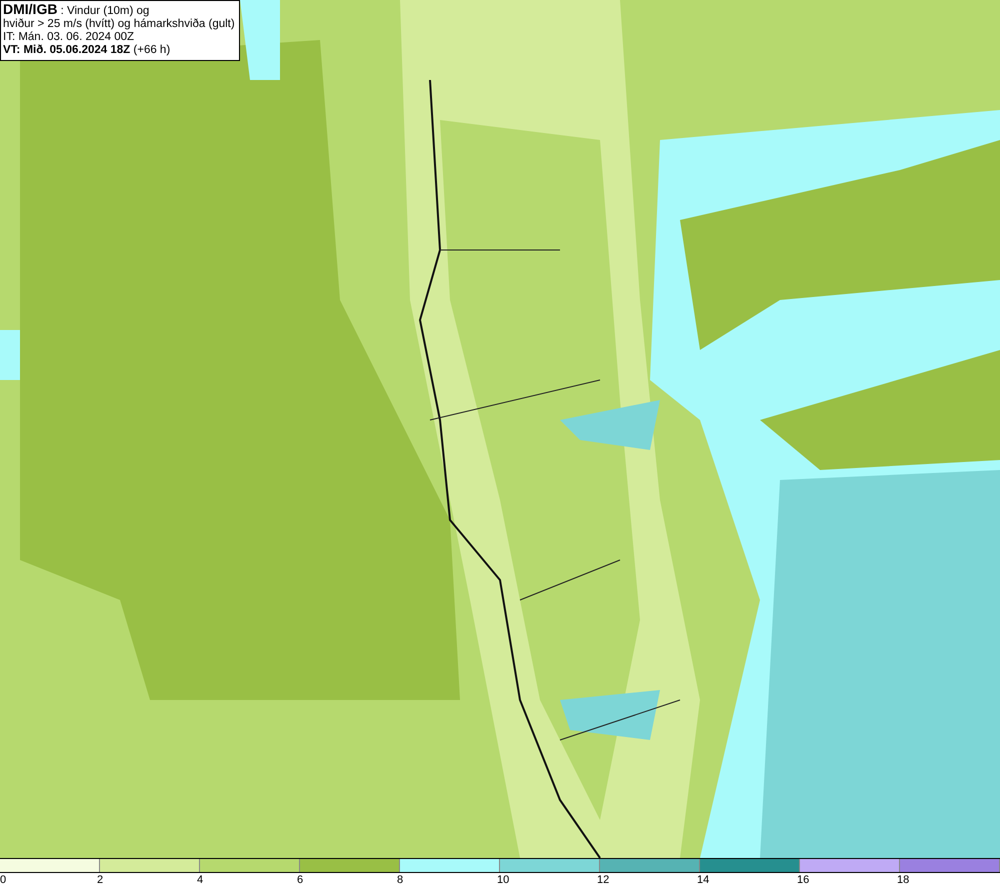 This screenshot has height=887, width=1000. Describe the element at coordinates (703, 880) in the screenshot. I see `legend-label: 14` at that location.